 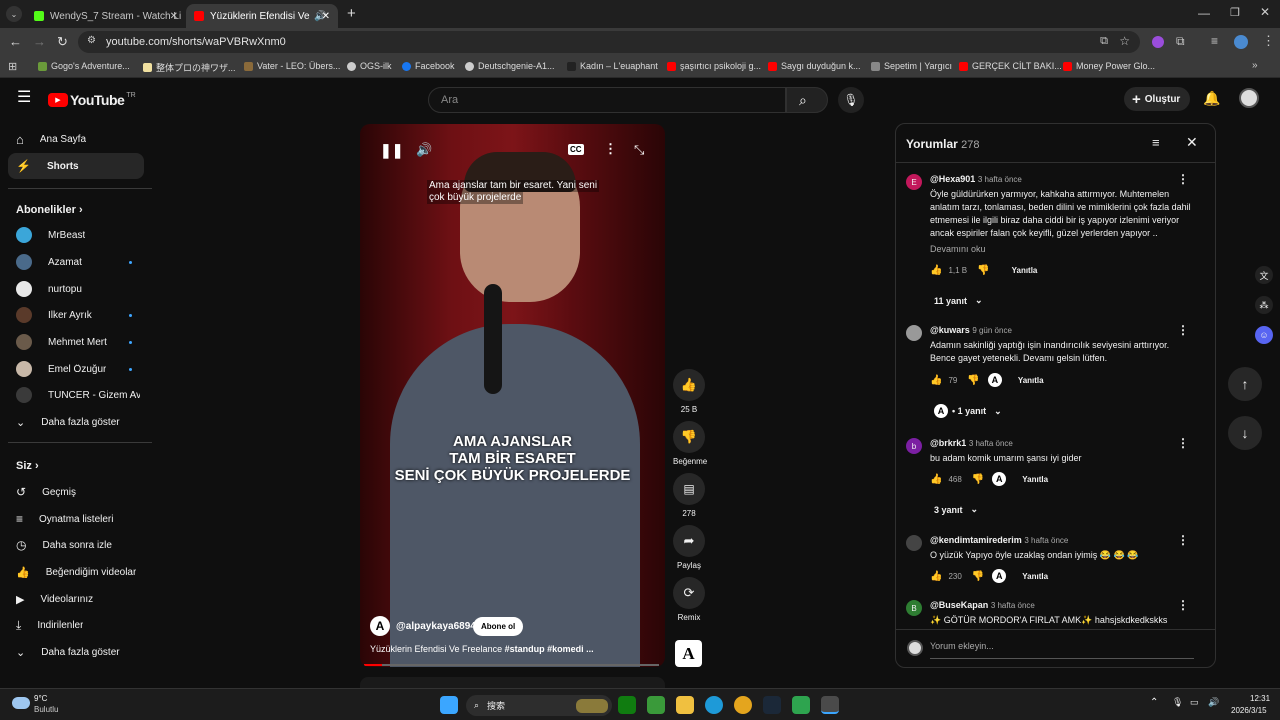 I want to click on replies-toggle: 11 yanıt ⌄, so click(x=958, y=300).